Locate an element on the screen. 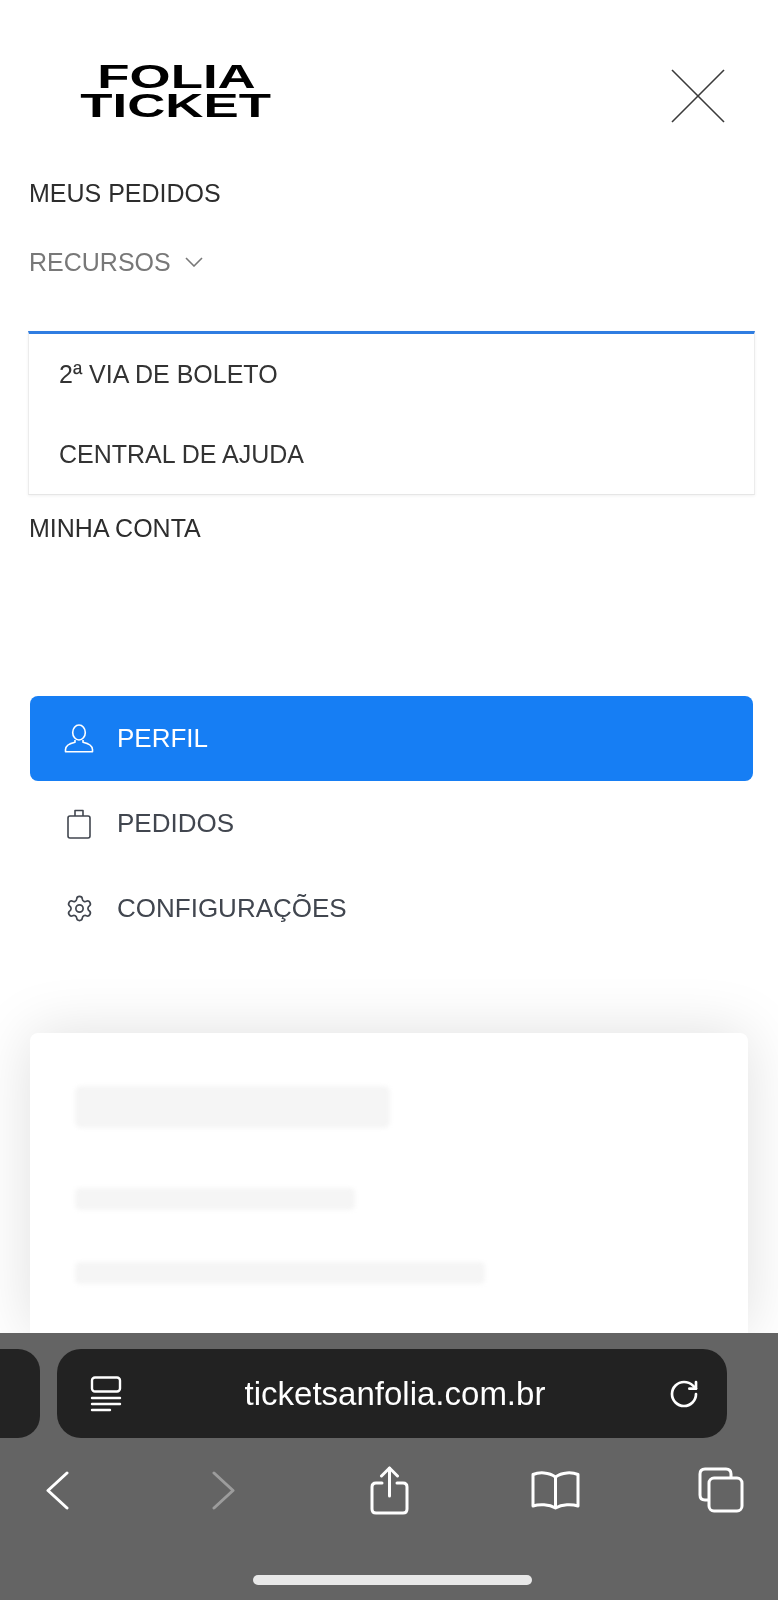 This screenshot has height=1600, width=778. account-menu-item: PEDIDOS is located at coordinates (391, 823).